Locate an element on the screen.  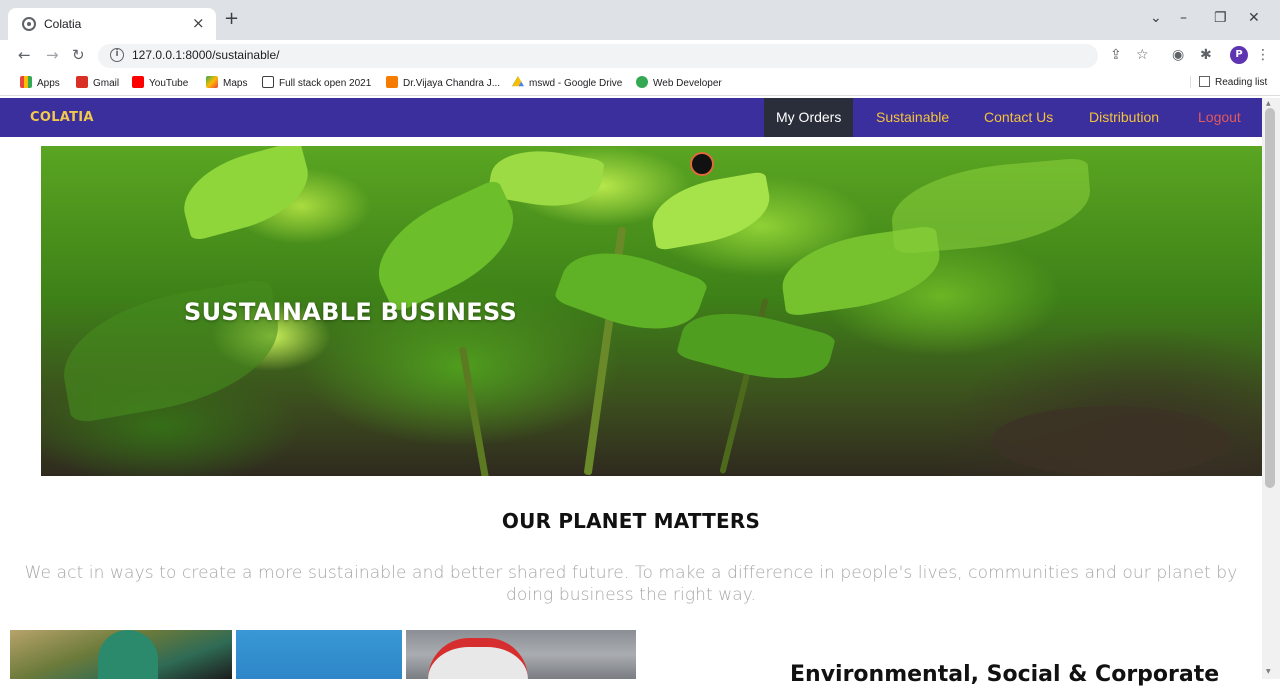
info-icon: i is located at coordinates (117, 55).